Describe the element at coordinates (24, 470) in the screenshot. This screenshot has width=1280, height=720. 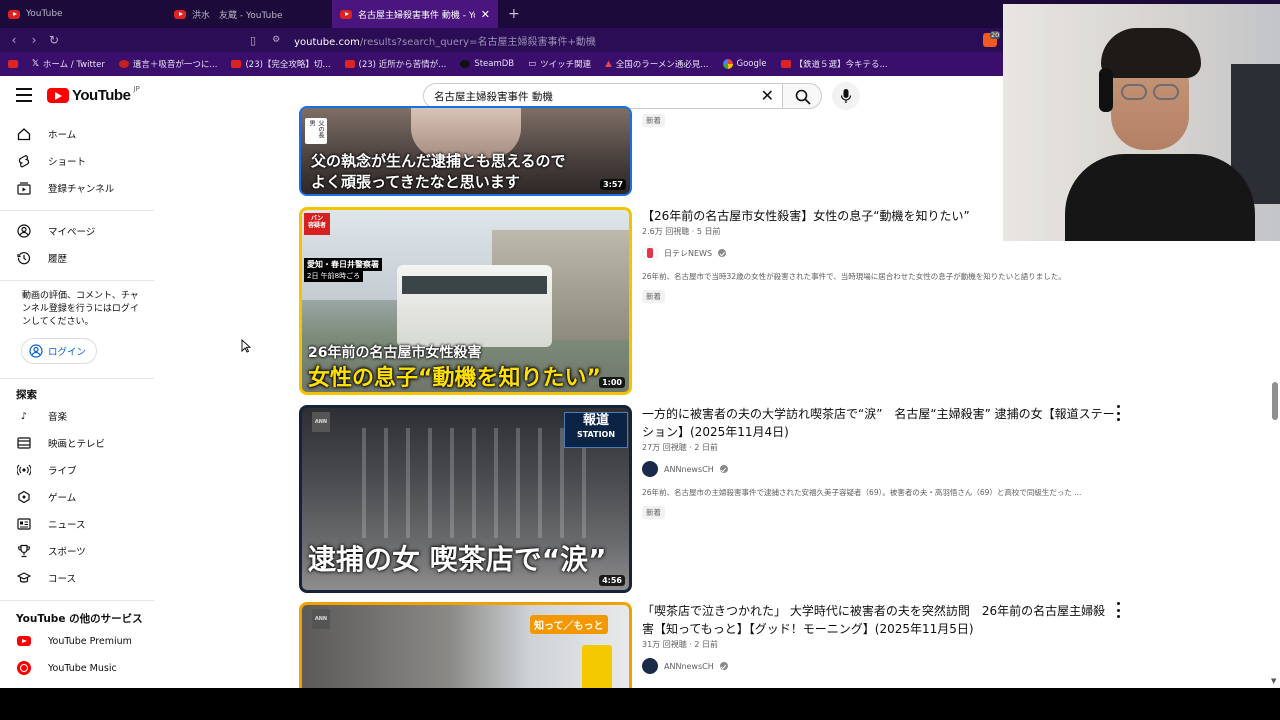
I see `live-icon` at that location.